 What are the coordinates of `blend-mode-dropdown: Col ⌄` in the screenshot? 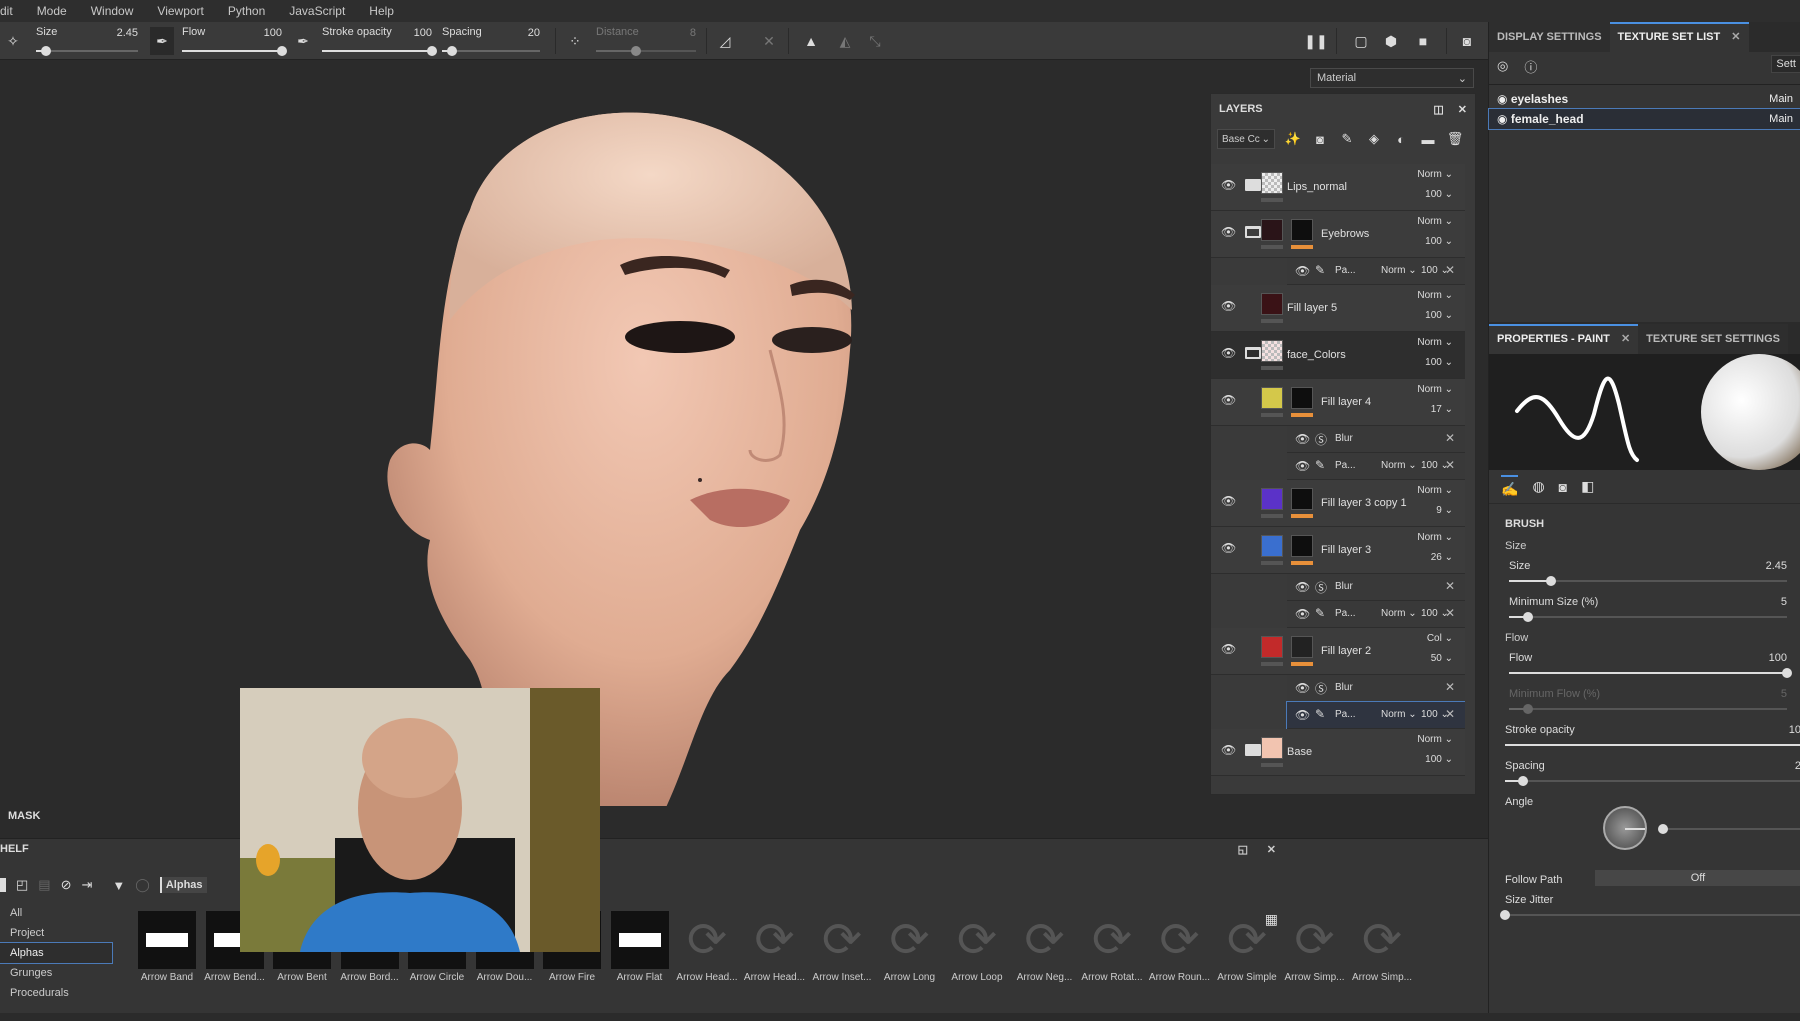 It's located at (1440, 638).